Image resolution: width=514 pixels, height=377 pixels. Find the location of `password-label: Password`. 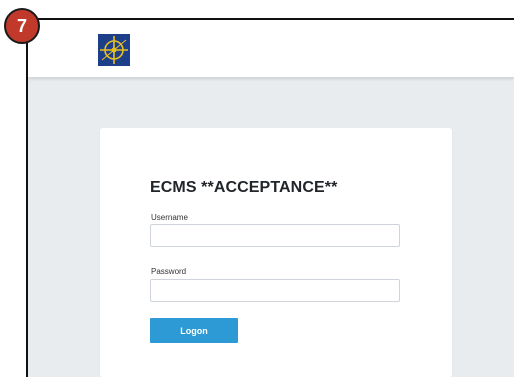

password-label: Password is located at coordinates (169, 271).